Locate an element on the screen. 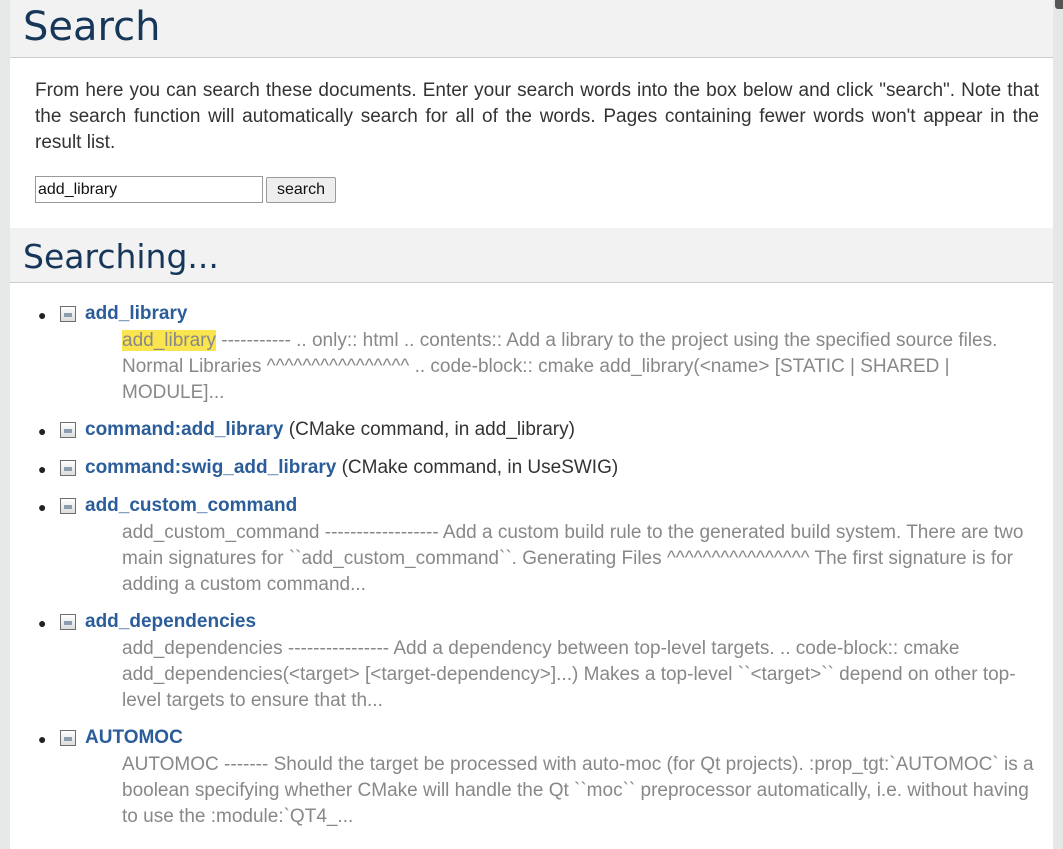  result-link: add_library is located at coordinates (136, 313).